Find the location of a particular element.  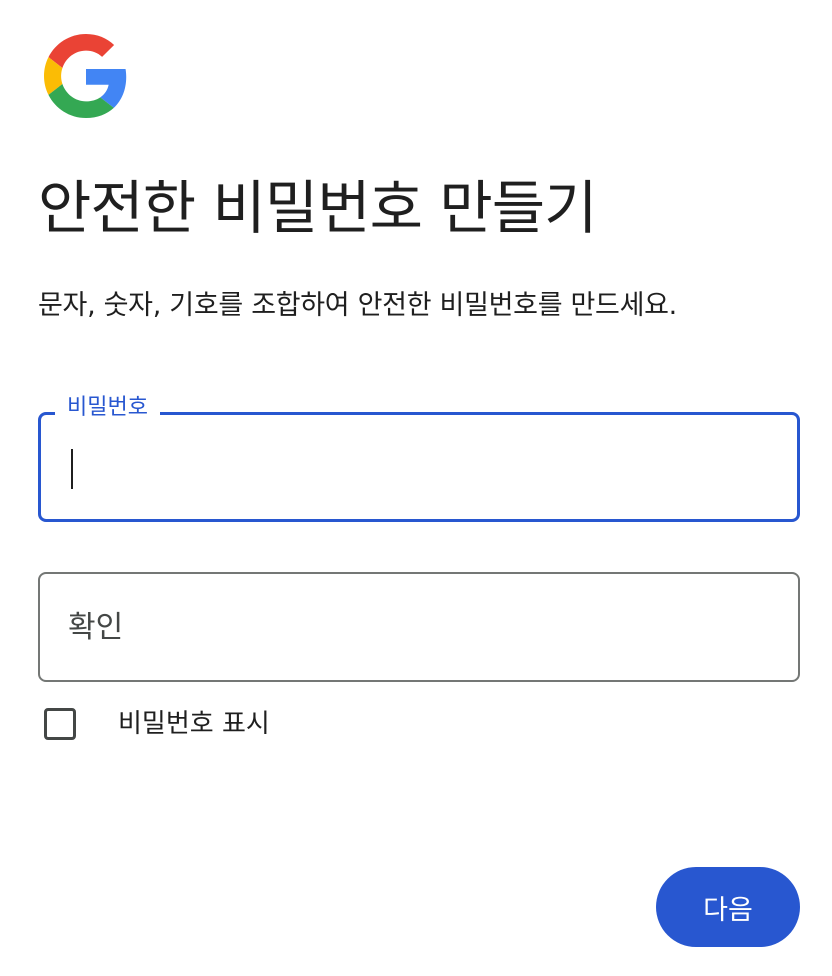

password-field-label: 비밀번호 is located at coordinates (107, 408).